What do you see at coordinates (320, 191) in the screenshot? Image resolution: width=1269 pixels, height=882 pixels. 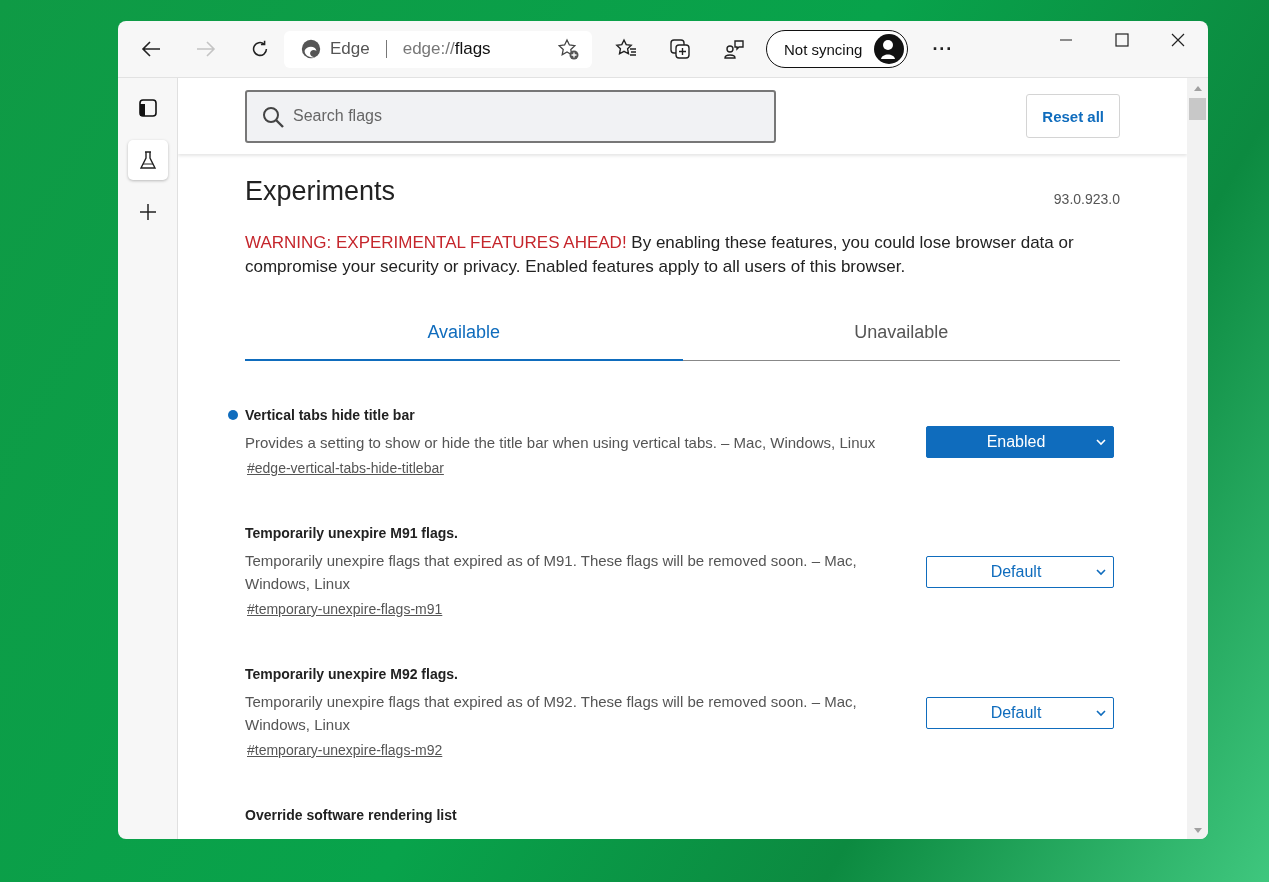 I see `page-title: Experiments` at bounding box center [320, 191].